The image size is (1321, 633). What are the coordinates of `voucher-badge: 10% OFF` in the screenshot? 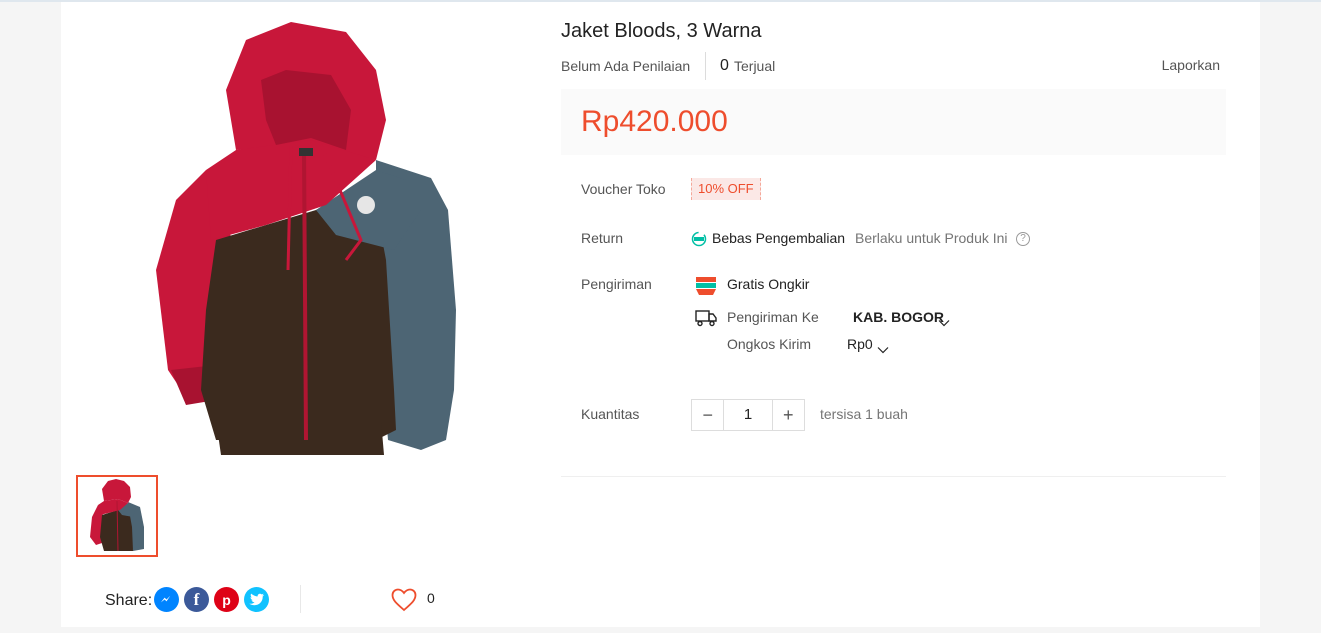 It's located at (726, 189).